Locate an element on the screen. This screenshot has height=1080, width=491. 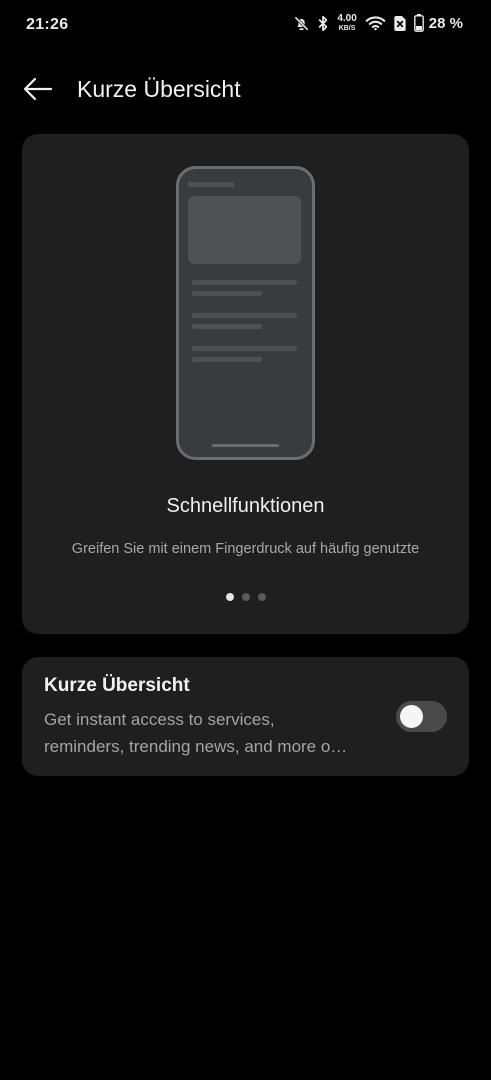
arrow-left-icon is located at coordinates (38, 91).